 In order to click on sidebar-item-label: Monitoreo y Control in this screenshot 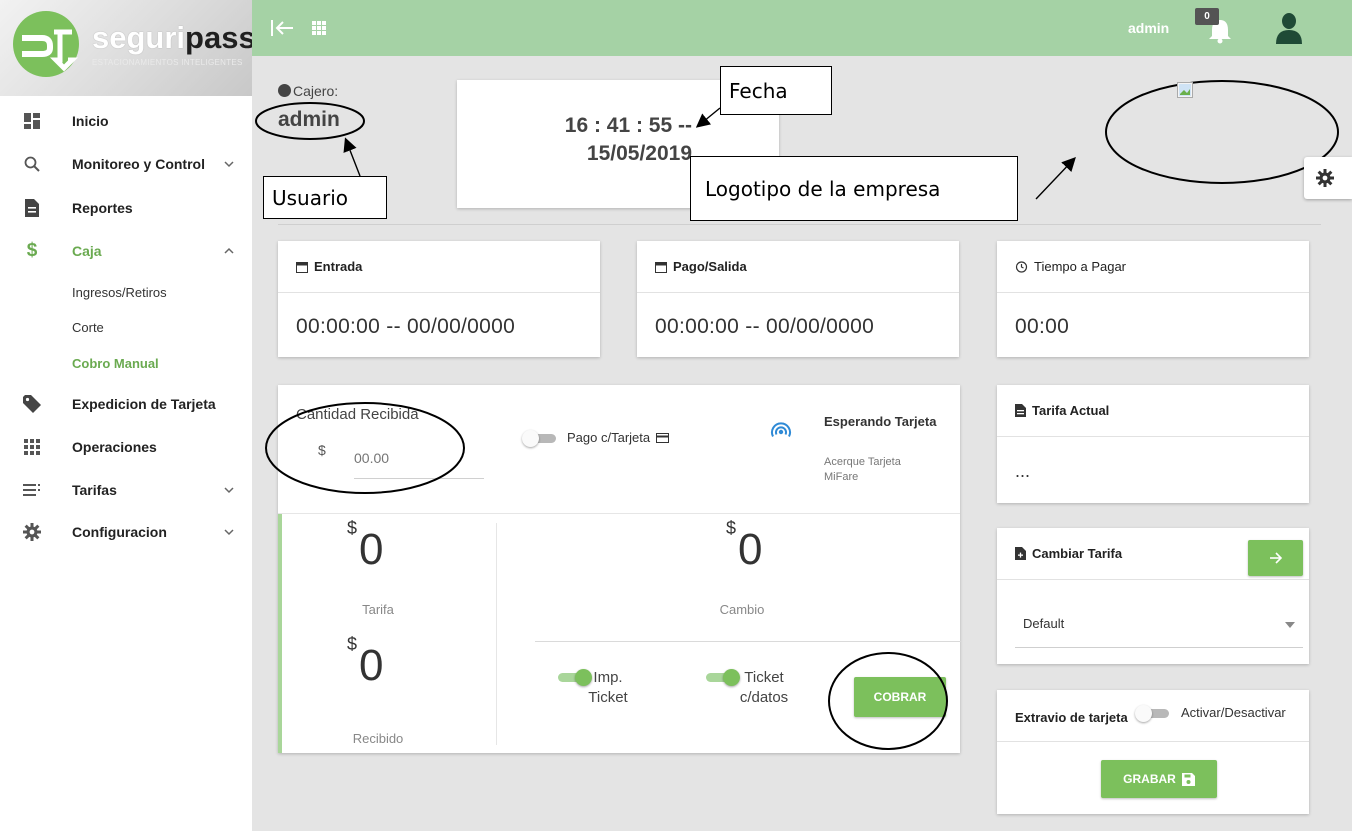, I will do `click(138, 164)`.